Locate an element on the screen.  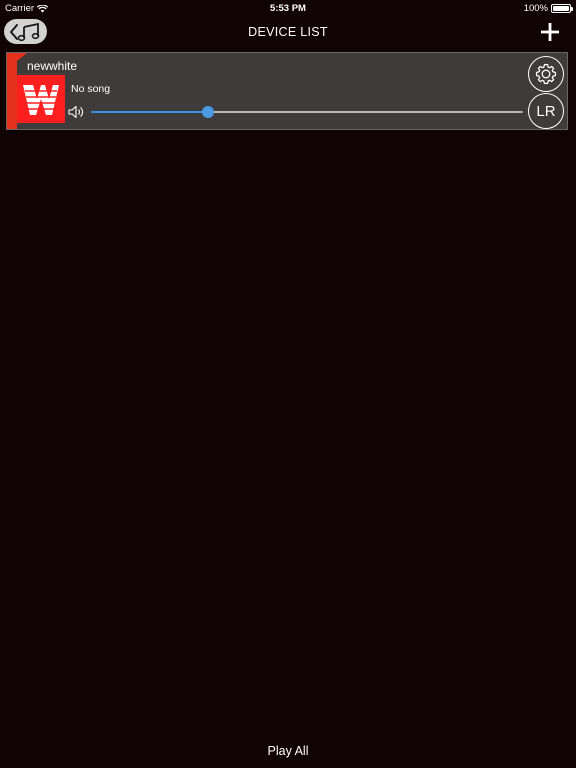
page-title: DEVICE LIST is located at coordinates (288, 32).